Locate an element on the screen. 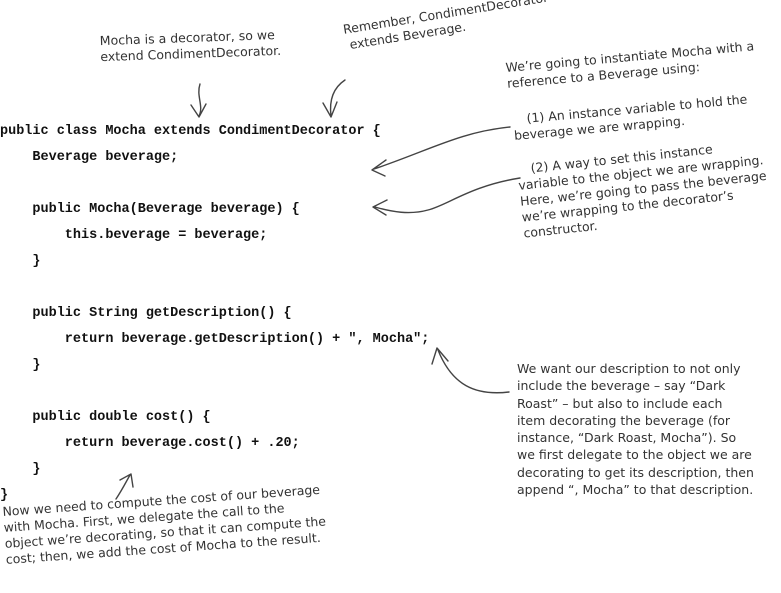 The height and width of the screenshot is (593, 781). arrow-decorator is located at coordinates (198, 100).